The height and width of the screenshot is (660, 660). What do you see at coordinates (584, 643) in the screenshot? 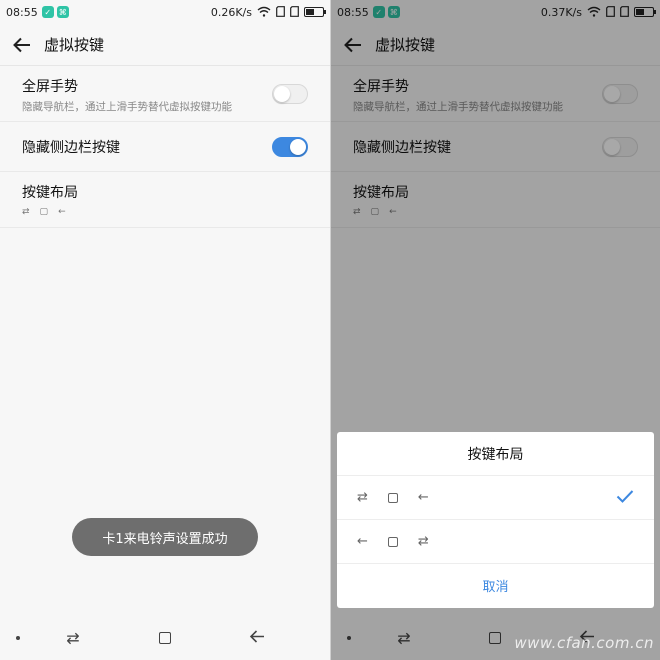
I see `watermark: www.cfan.com.cn` at bounding box center [584, 643].